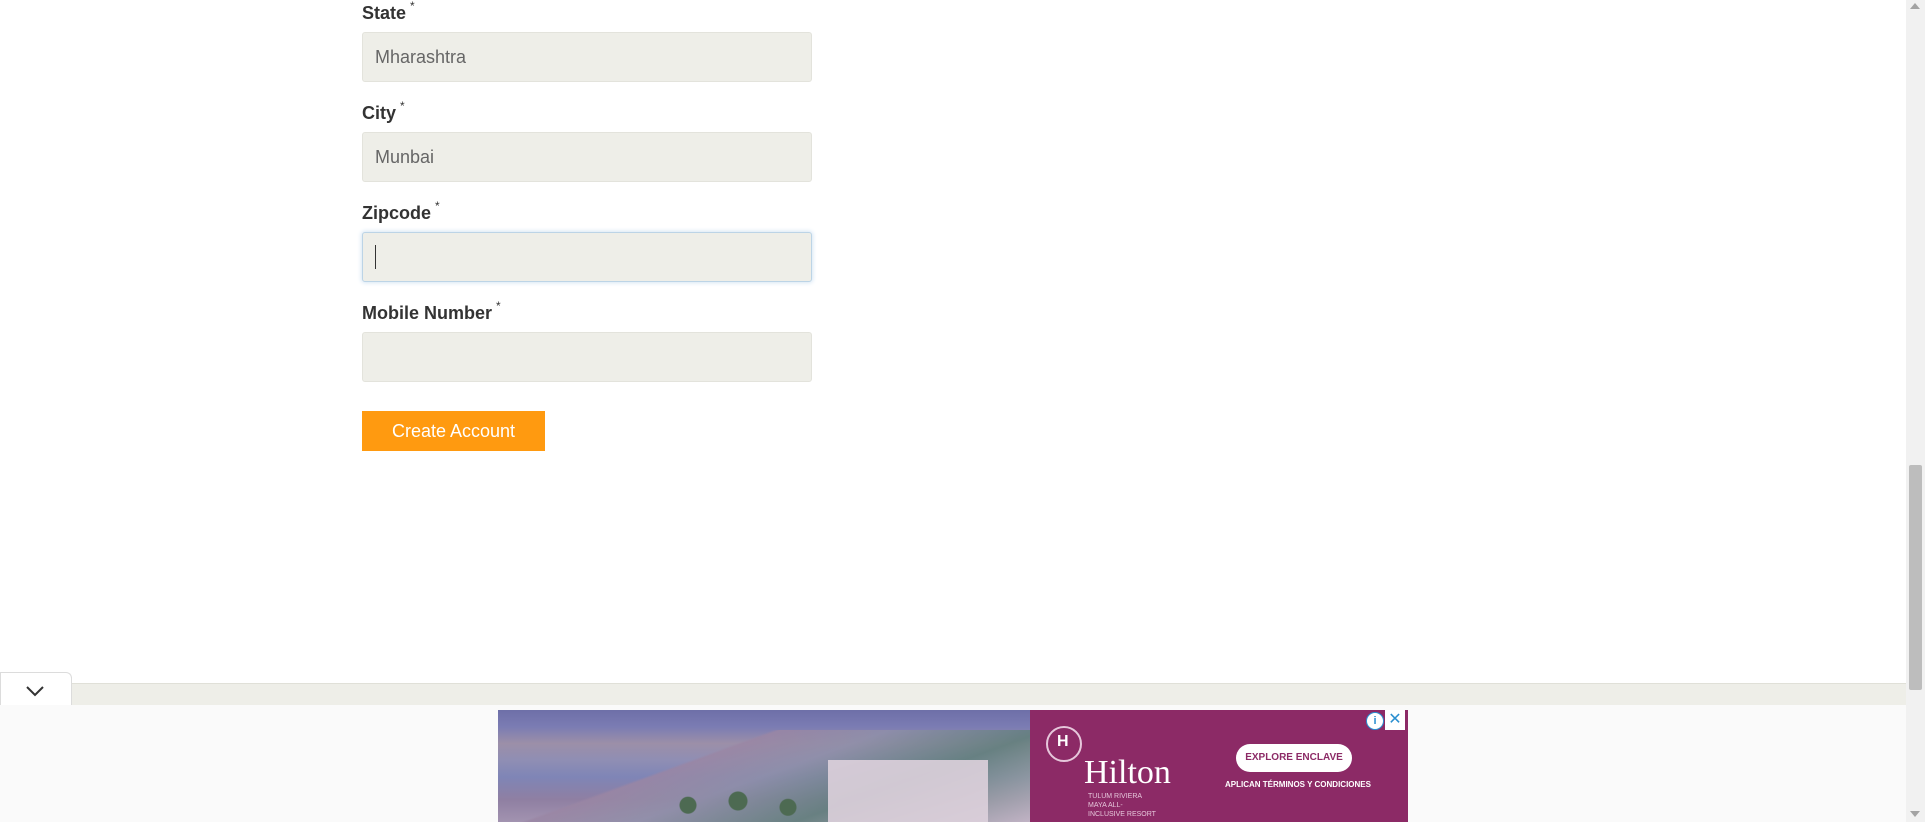 This screenshot has height=822, width=1925. Describe the element at coordinates (453, 431) in the screenshot. I see `create-account-button: Create Account` at that location.